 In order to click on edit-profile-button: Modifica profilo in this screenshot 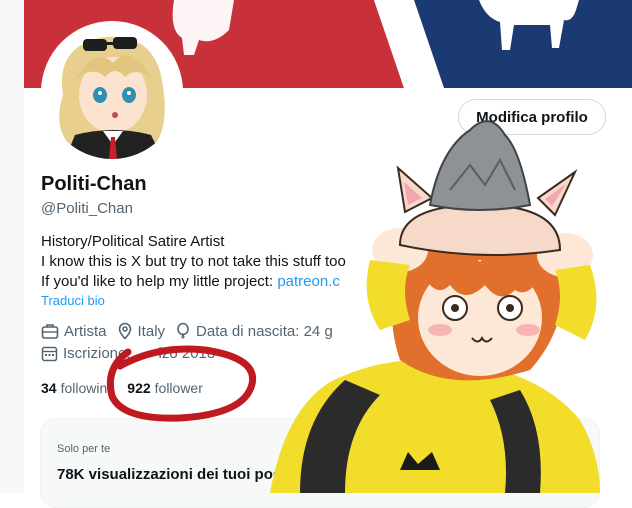, I will do `click(532, 117)`.